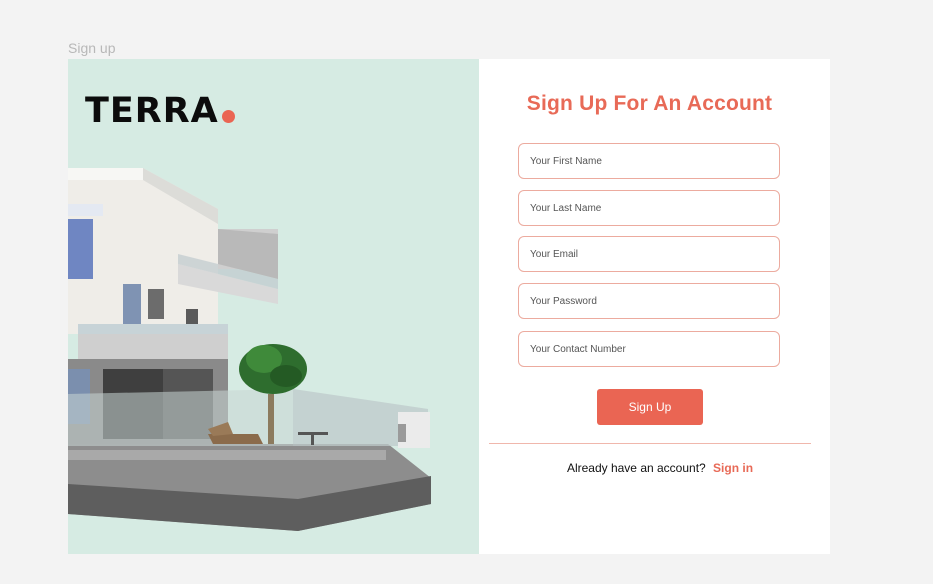 The height and width of the screenshot is (584, 933). What do you see at coordinates (649, 301) in the screenshot?
I see `password-field` at bounding box center [649, 301].